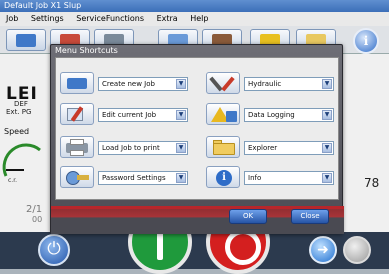 This screenshot has height=274, width=389. Describe the element at coordinates (17, 131) in the screenshot. I see `speed-label: Speed` at that location.